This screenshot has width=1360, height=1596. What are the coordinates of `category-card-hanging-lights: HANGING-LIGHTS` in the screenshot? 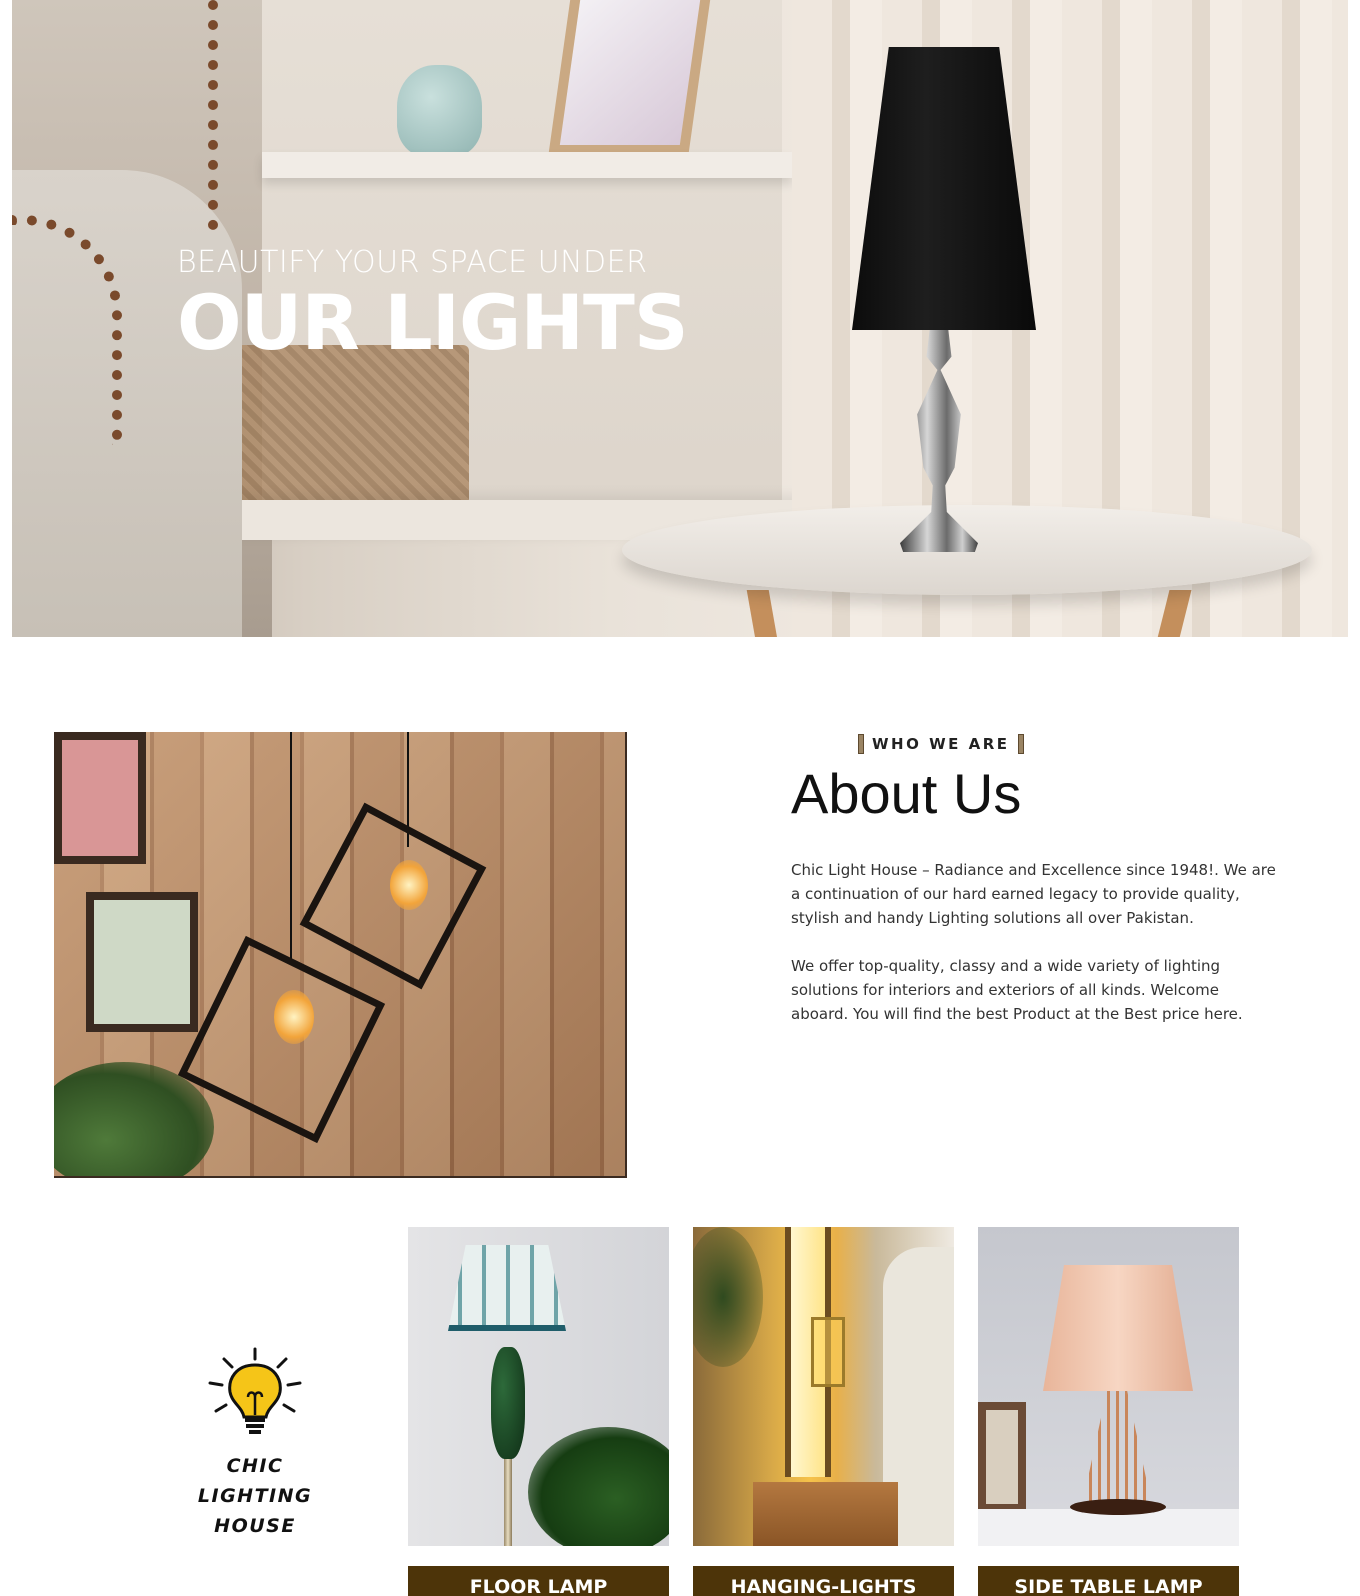 It's located at (823, 1411).